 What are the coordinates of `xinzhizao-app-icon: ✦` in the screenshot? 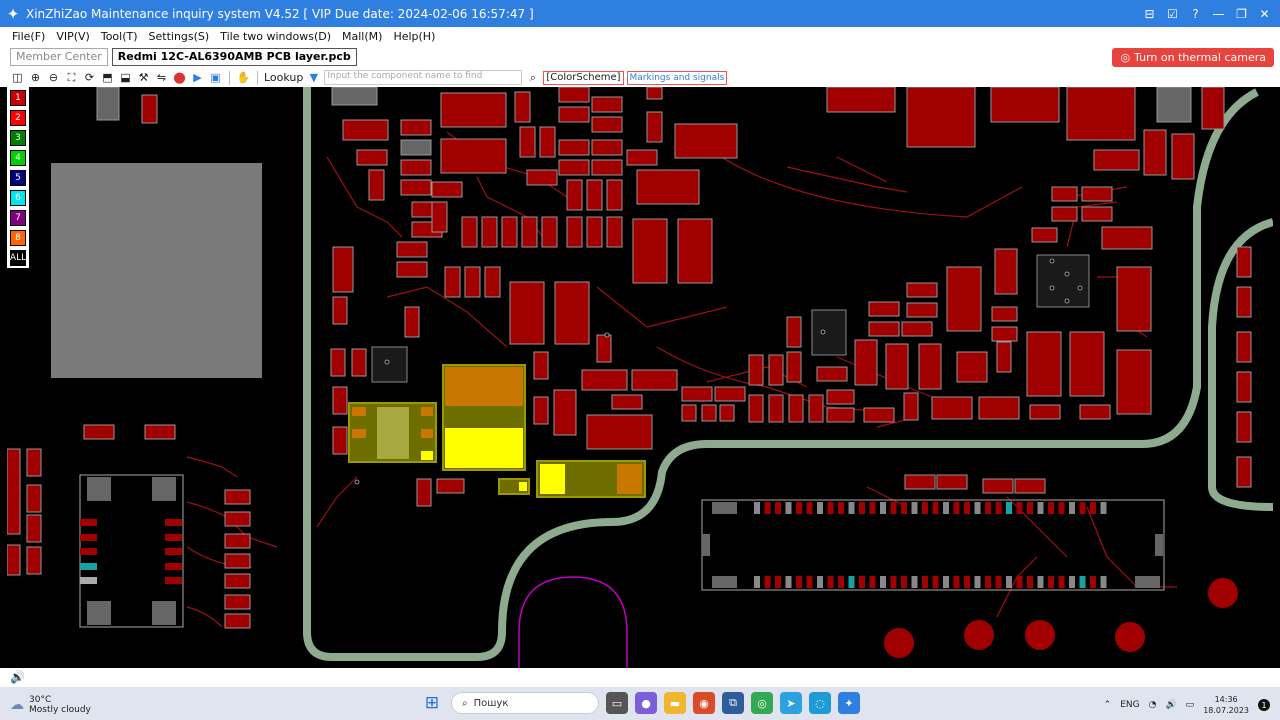 It's located at (849, 703).